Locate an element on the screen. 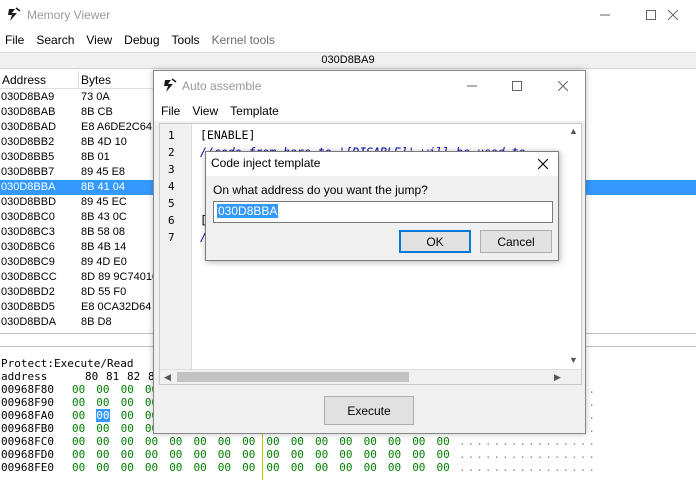 This screenshot has height=480, width=696. dialog-close-button is located at coordinates (543, 164).